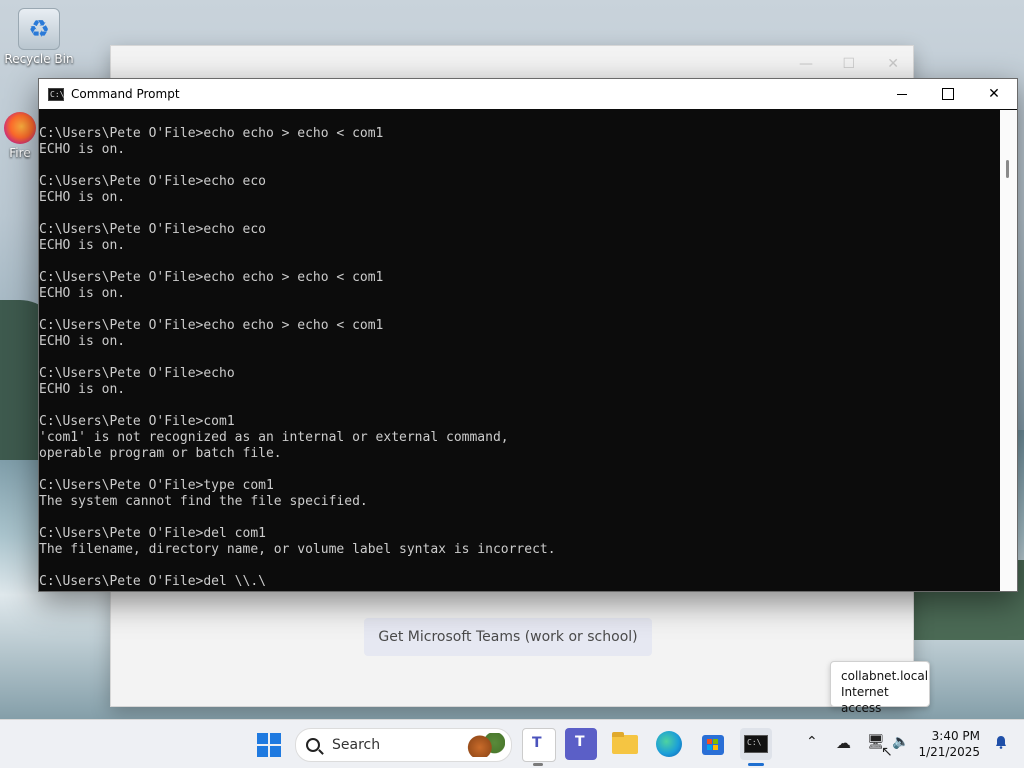 The height and width of the screenshot is (768, 1024). I want to click on cmd-title-bar: C:\ Command Prompt ✕, so click(528, 94).